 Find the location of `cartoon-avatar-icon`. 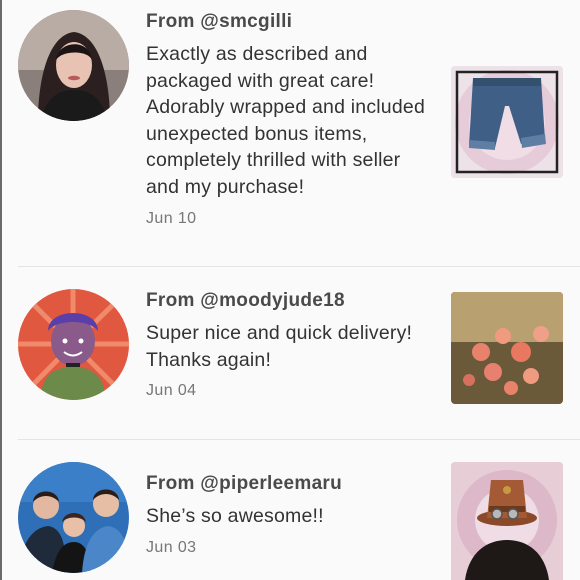

cartoon-avatar-icon is located at coordinates (73, 344).